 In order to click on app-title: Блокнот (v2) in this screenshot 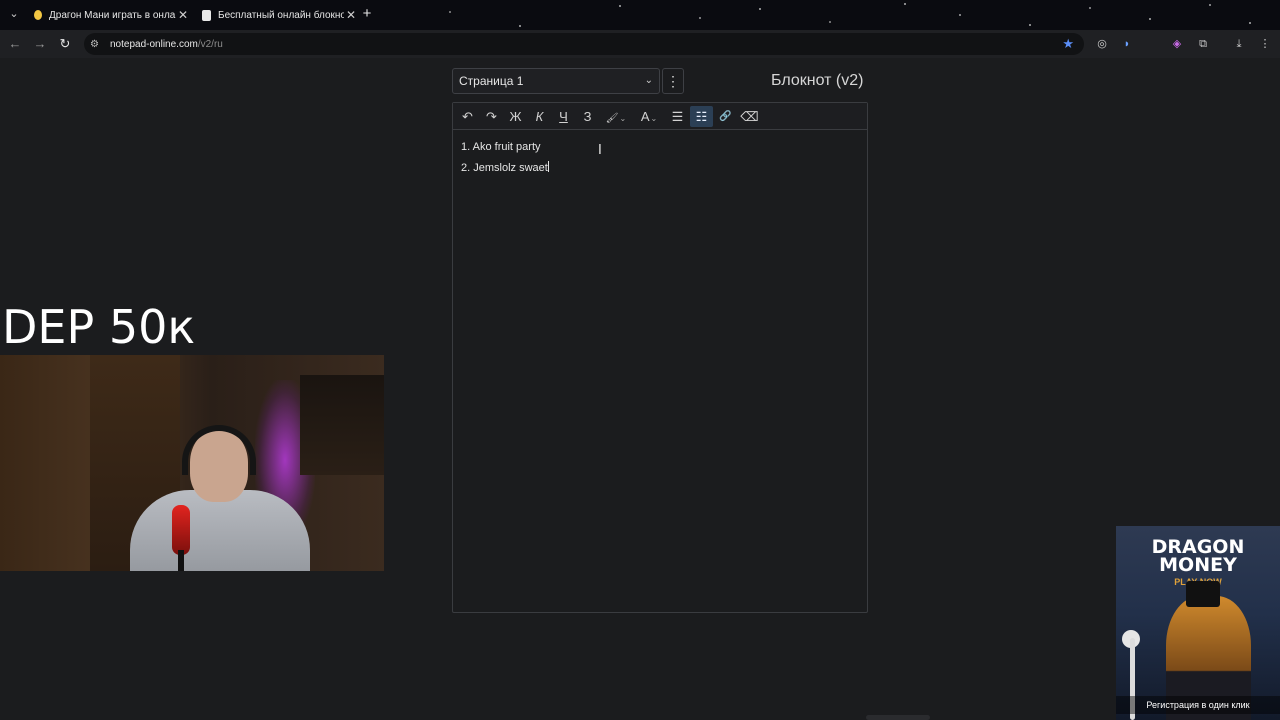, I will do `click(817, 80)`.